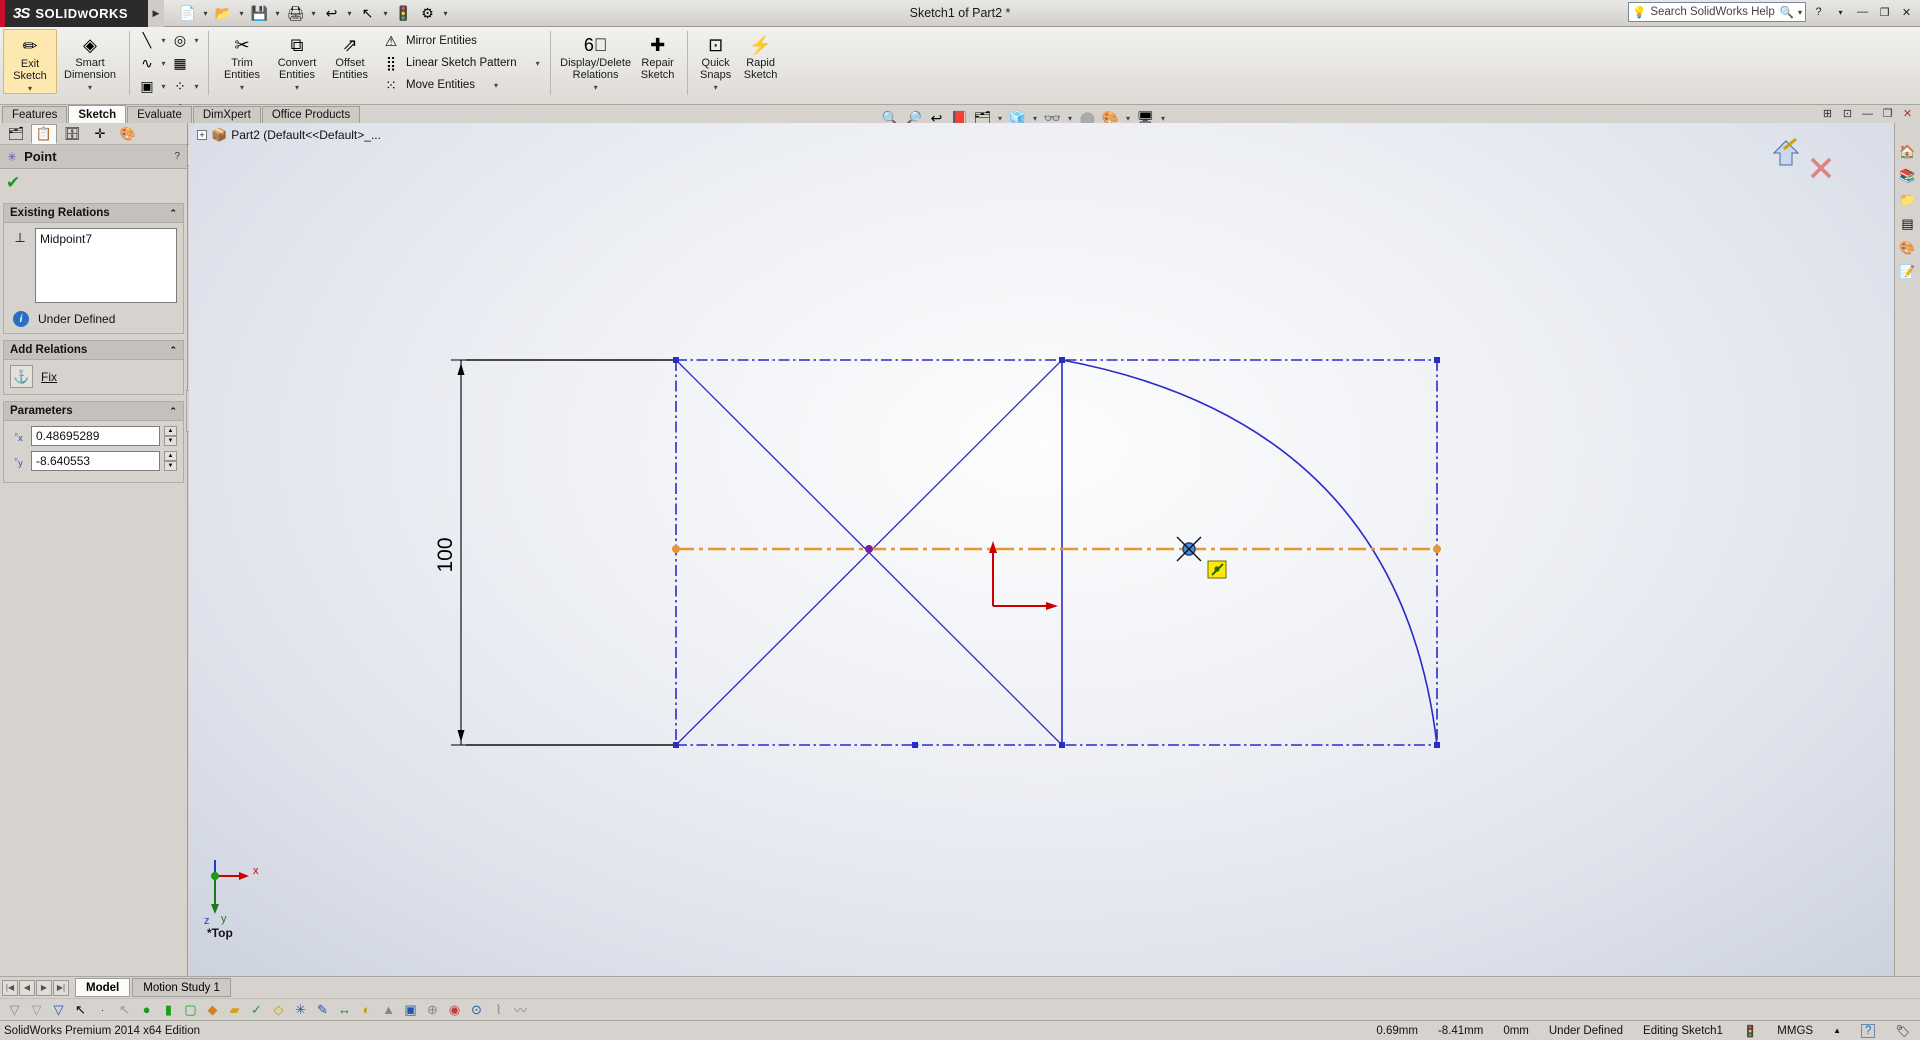 Image resolution: width=1920 pixels, height=1040 pixels. I want to click on filter-sketch-points-icon: ✳, so click(300, 1010).